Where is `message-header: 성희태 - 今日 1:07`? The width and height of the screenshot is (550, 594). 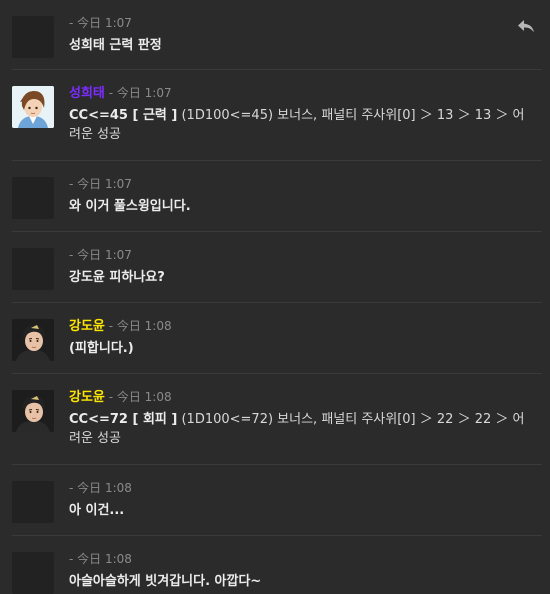 message-header: 성희태 - 今日 1:07 is located at coordinates (120, 93).